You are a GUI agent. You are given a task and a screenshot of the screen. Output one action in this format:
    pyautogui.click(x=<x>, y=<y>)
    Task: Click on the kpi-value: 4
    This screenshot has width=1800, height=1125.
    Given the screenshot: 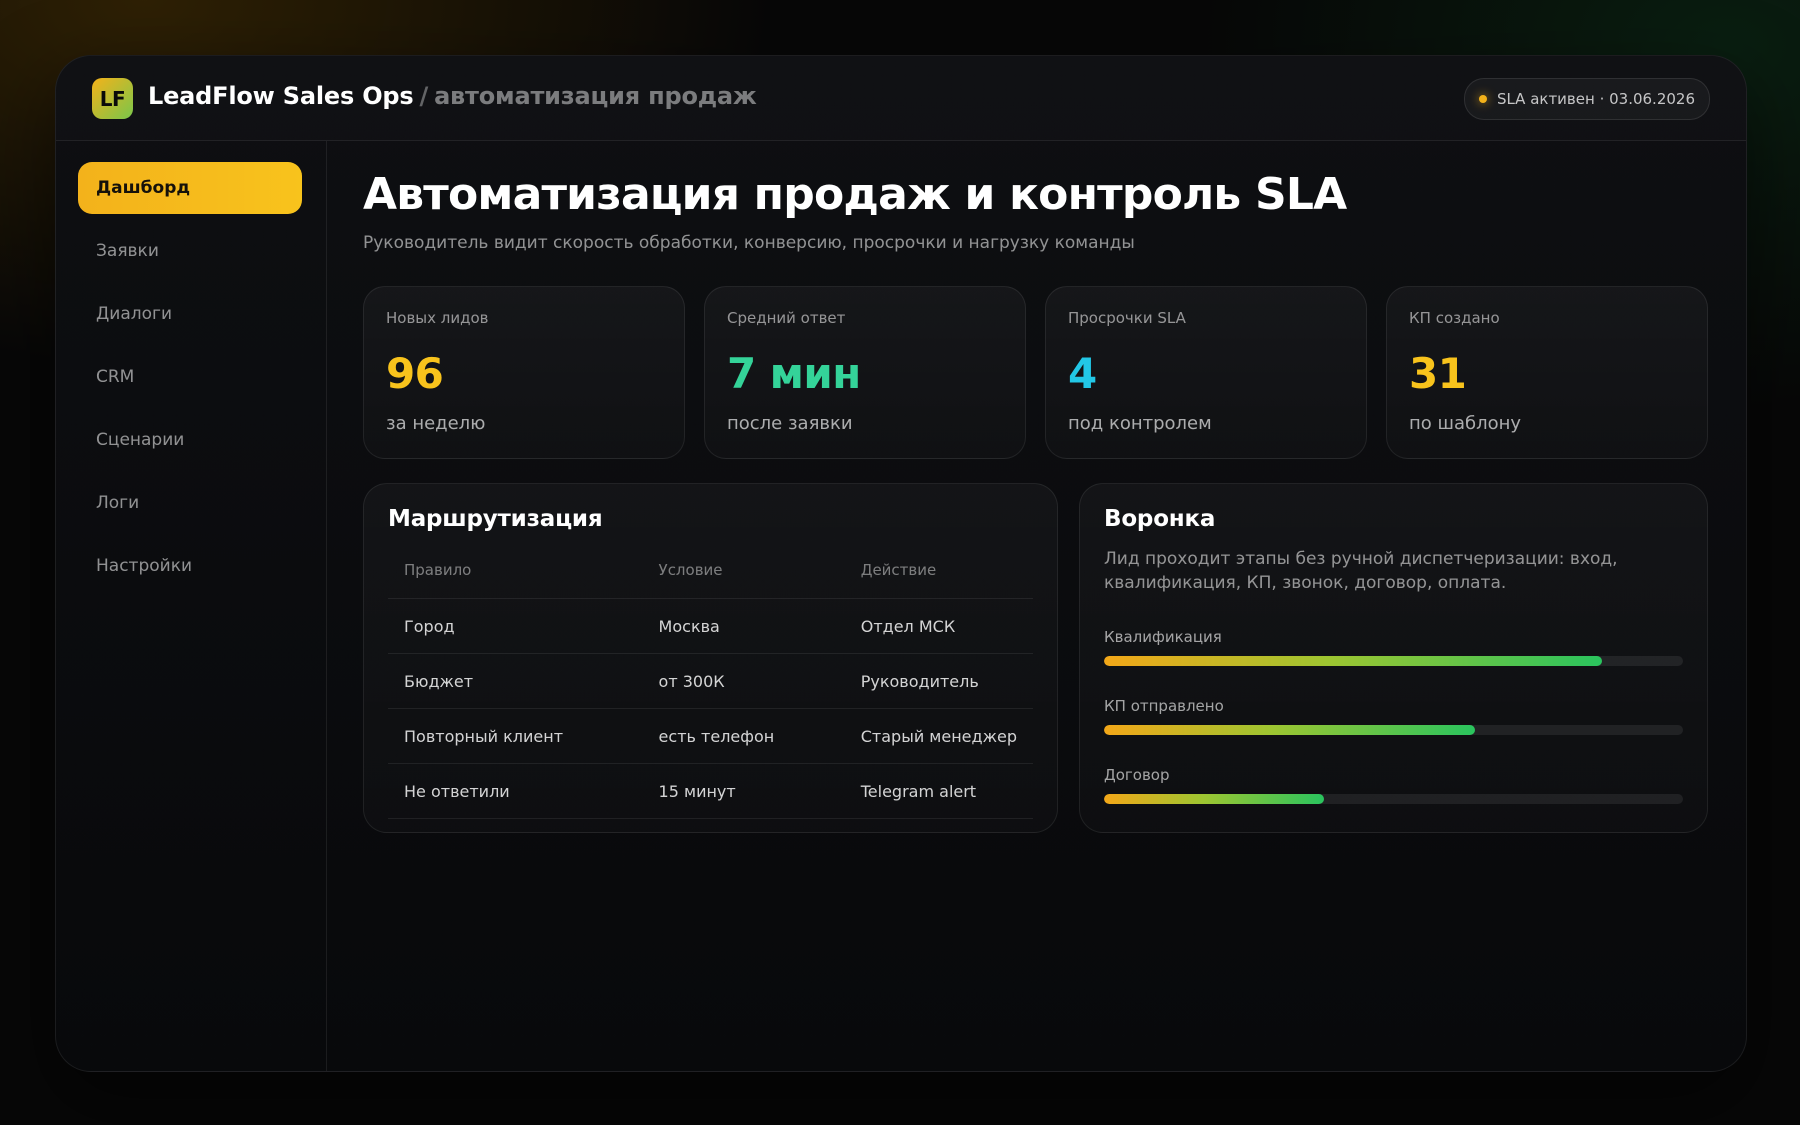 What is the action you would take?
    pyautogui.click(x=1082, y=373)
    